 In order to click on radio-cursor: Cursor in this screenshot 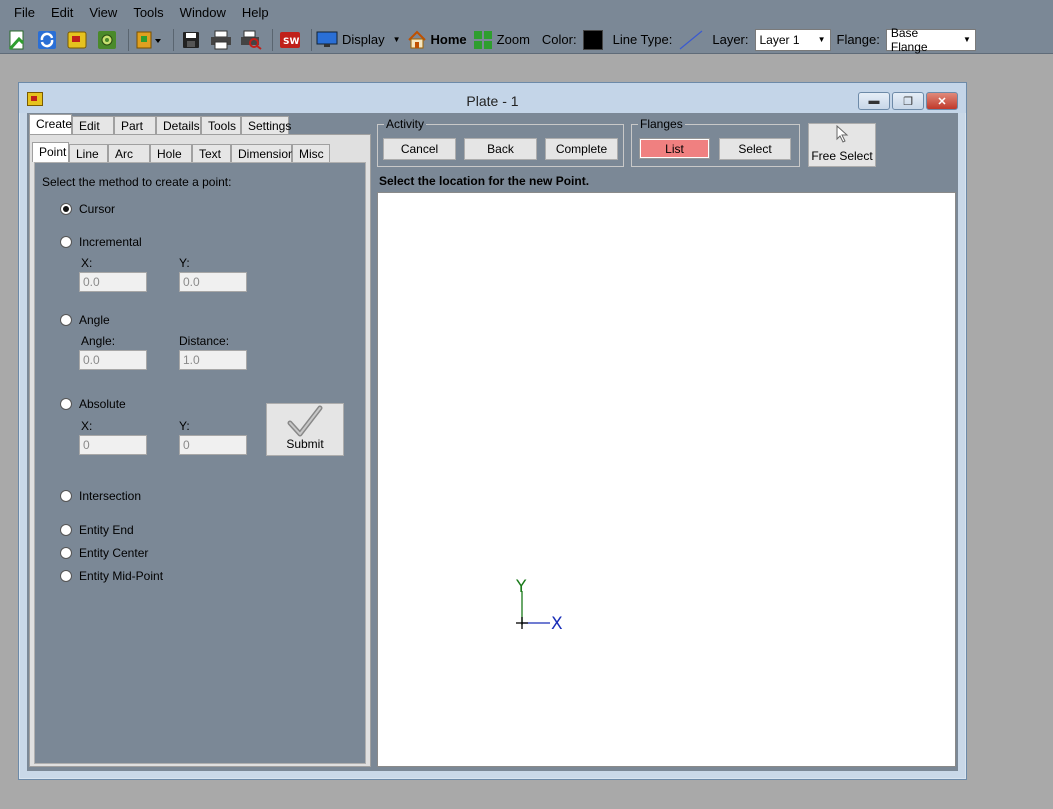, I will do `click(87, 209)`.